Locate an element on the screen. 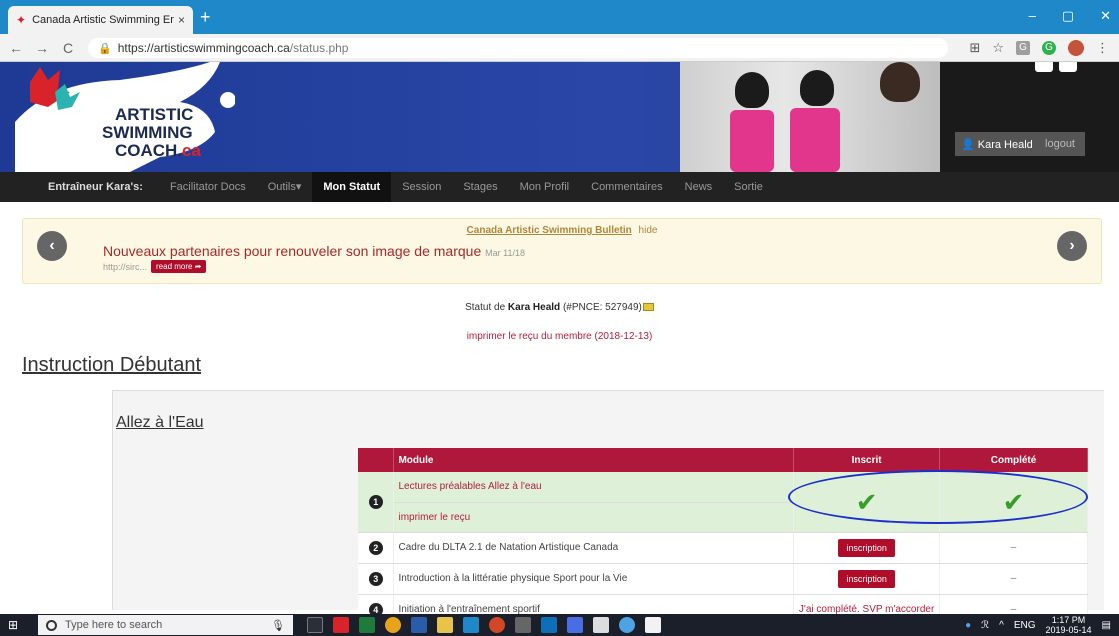 The height and width of the screenshot is (636, 1119). clock-time: 1:17 PM is located at coordinates (1068, 620).